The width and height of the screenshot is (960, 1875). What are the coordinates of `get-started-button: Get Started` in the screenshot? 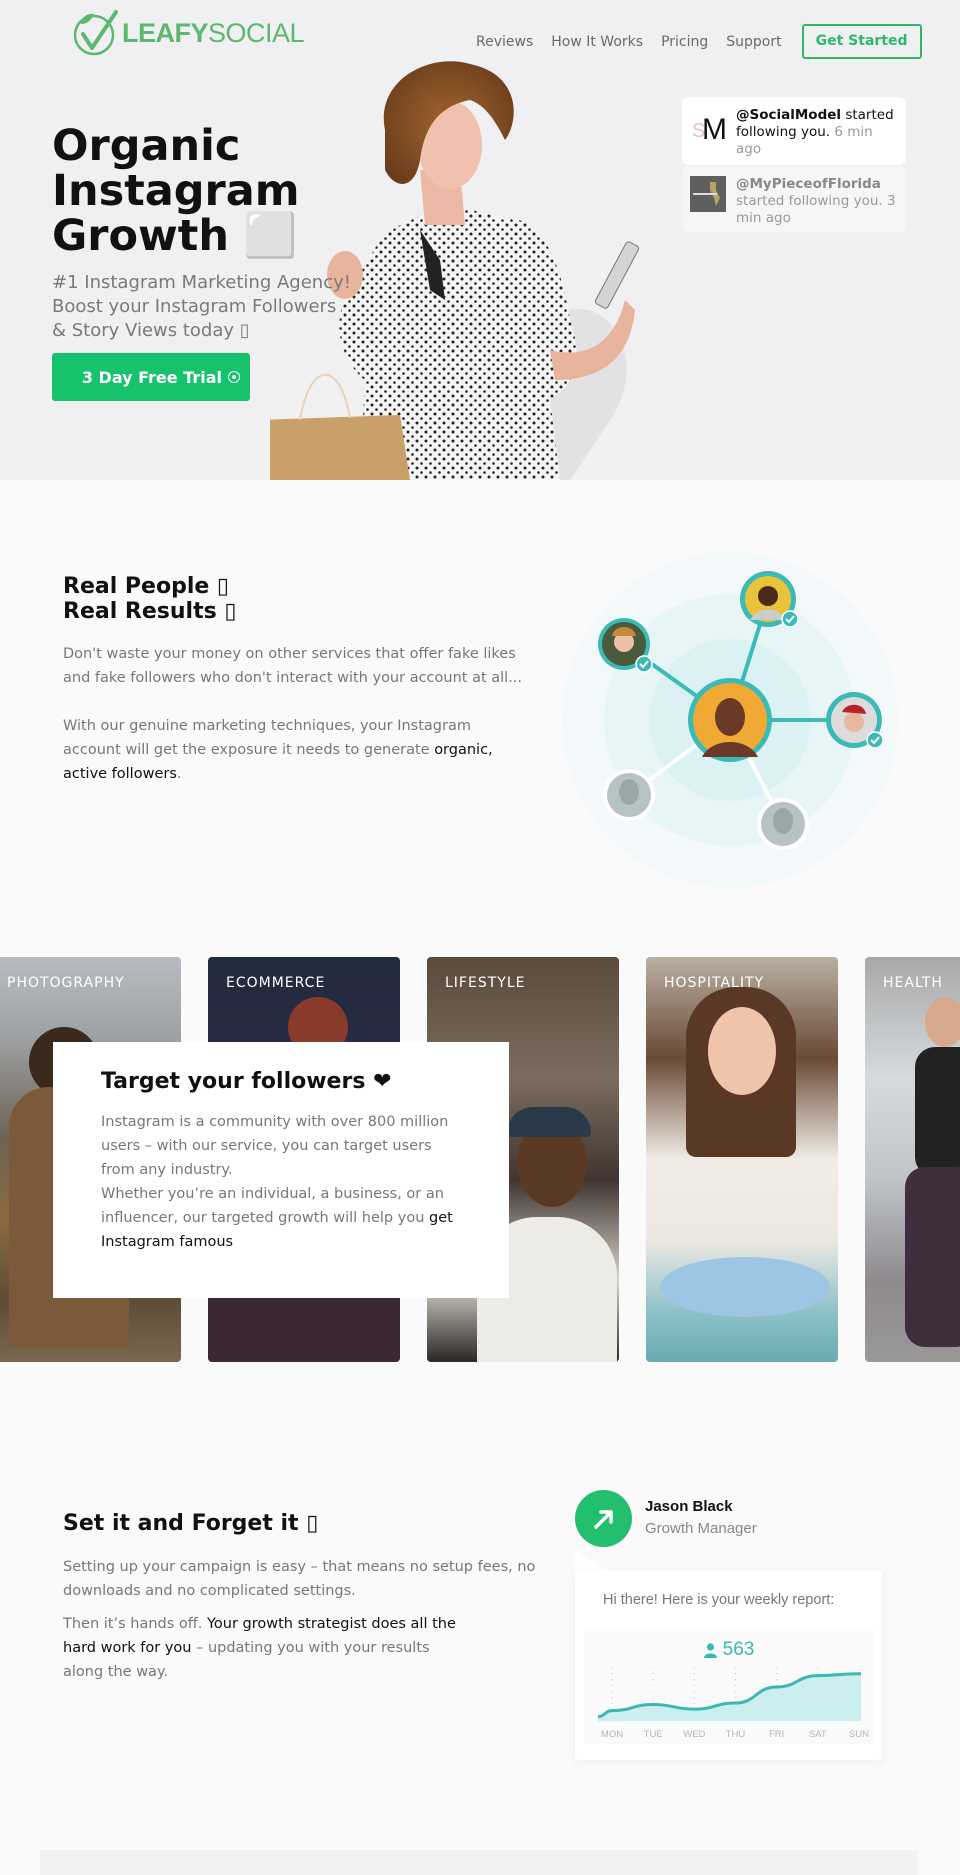 It's located at (861, 41).